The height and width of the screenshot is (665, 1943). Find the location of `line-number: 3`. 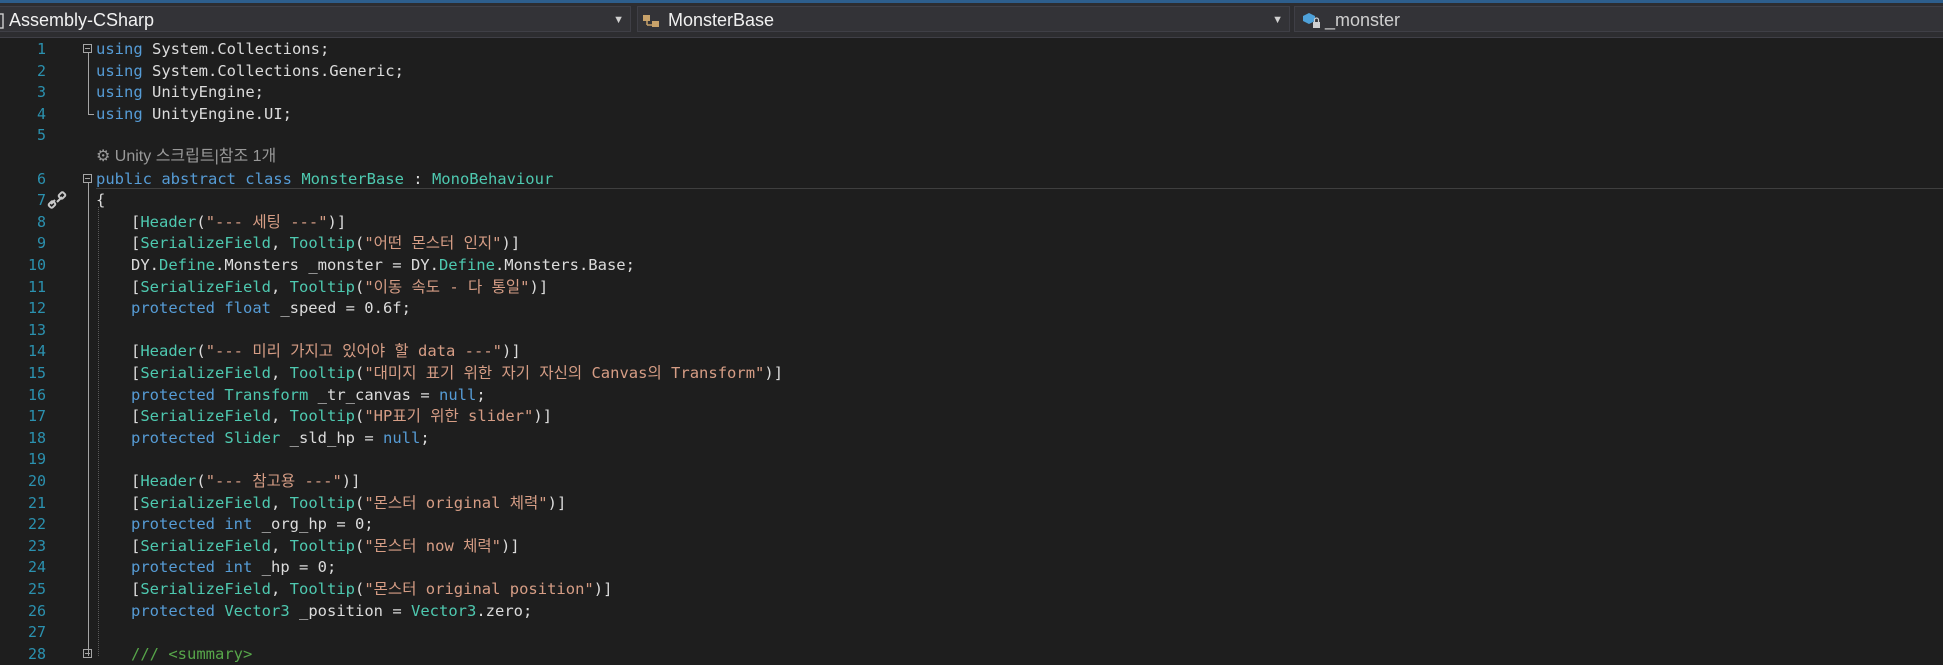

line-number: 3 is located at coordinates (41, 92).